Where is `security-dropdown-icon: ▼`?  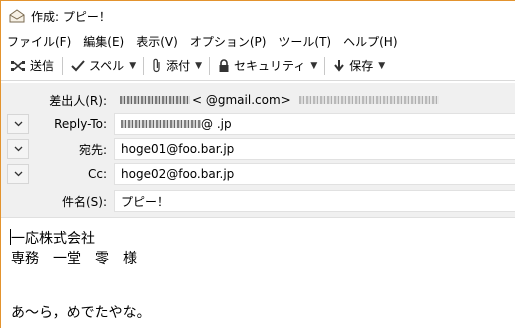 security-dropdown-icon: ▼ is located at coordinates (313, 66).